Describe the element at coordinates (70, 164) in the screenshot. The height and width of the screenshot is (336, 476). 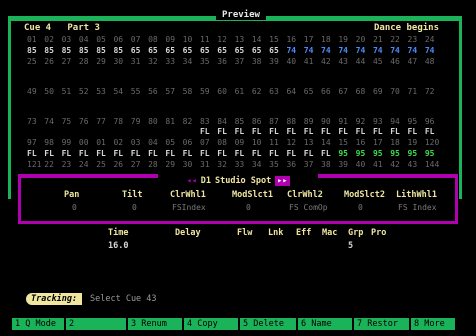
I see `channel-cell: 23` at that location.